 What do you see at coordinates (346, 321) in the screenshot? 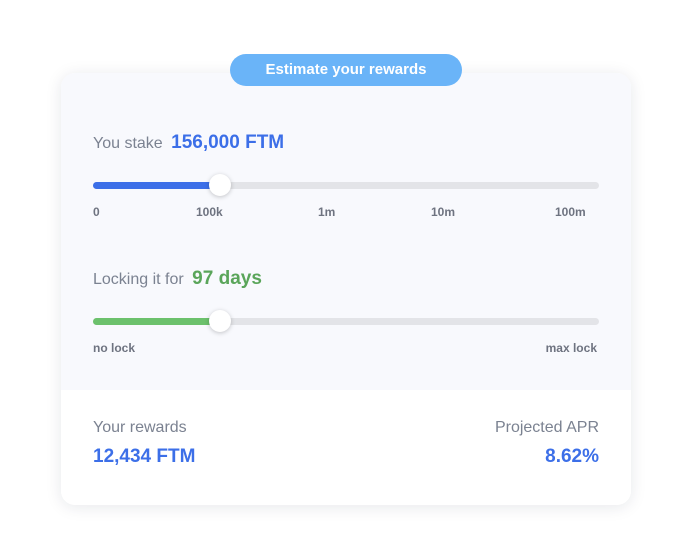
I see `lock-slider` at bounding box center [346, 321].